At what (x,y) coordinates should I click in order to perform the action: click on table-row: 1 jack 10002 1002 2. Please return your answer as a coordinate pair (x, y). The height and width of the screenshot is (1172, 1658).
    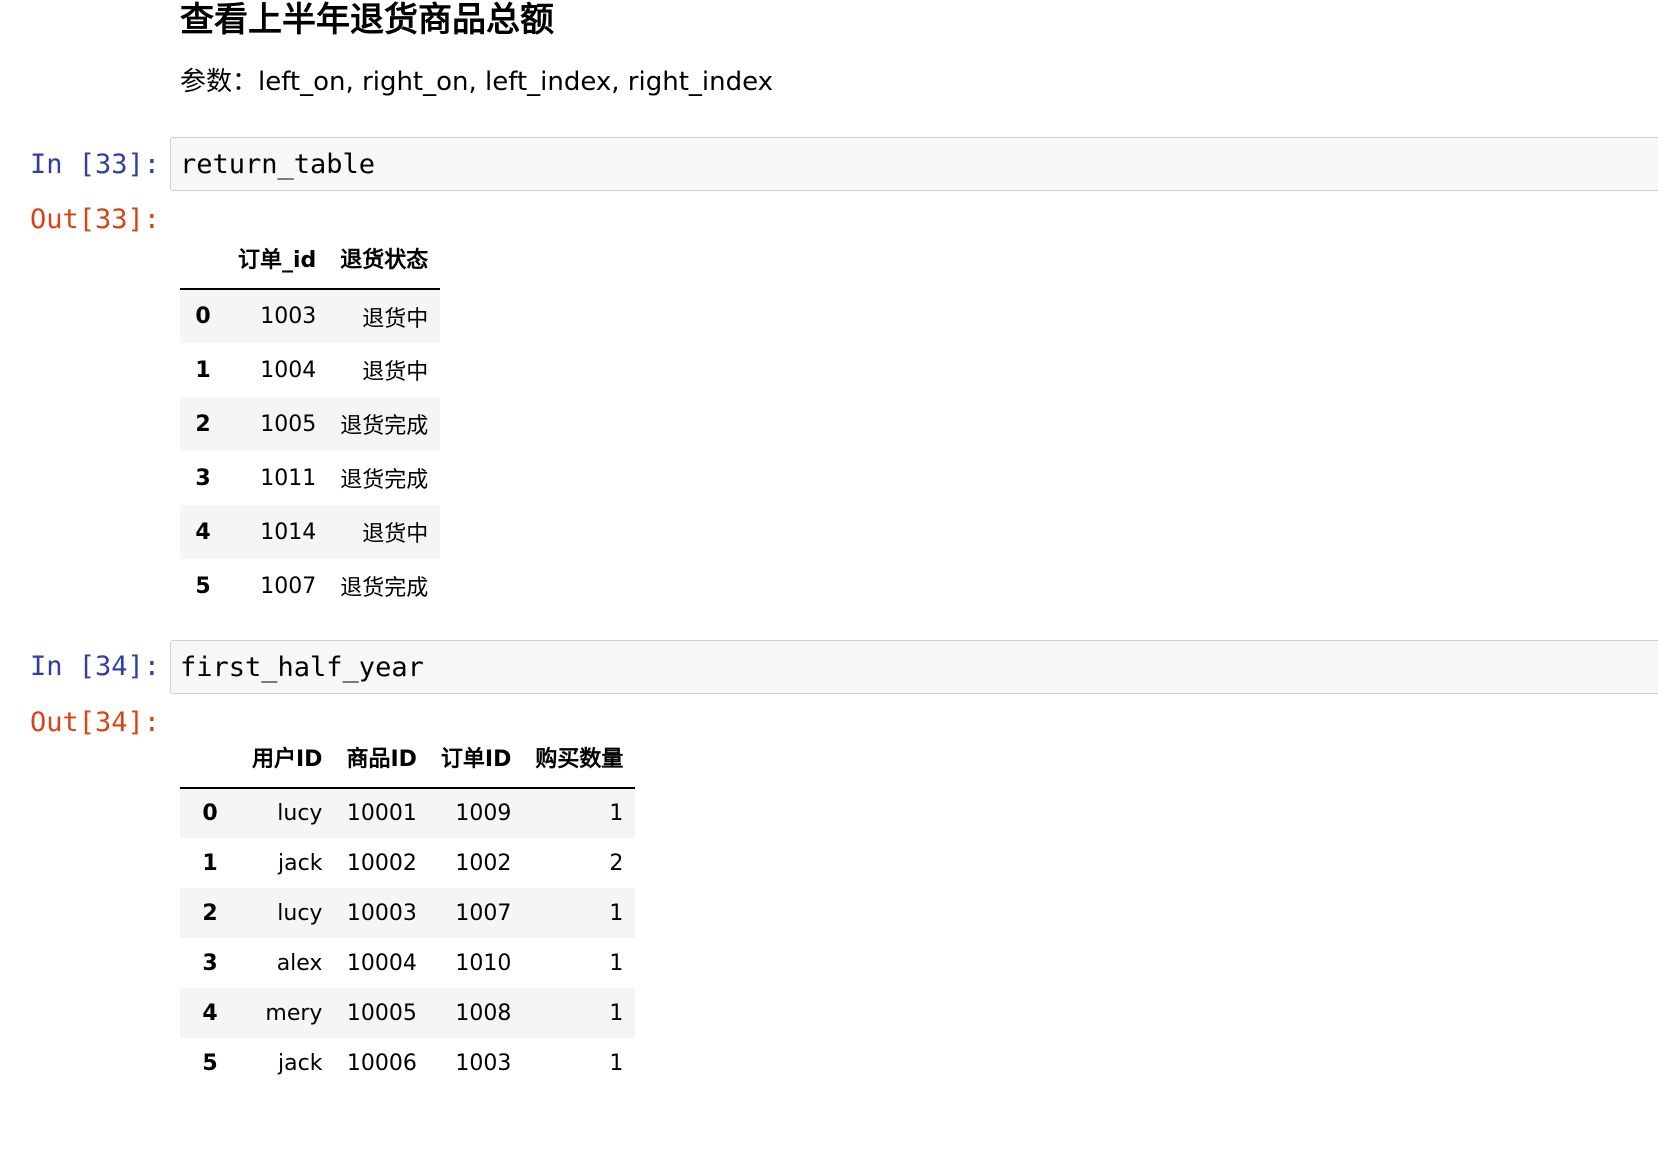
    Looking at the image, I should click on (407, 863).